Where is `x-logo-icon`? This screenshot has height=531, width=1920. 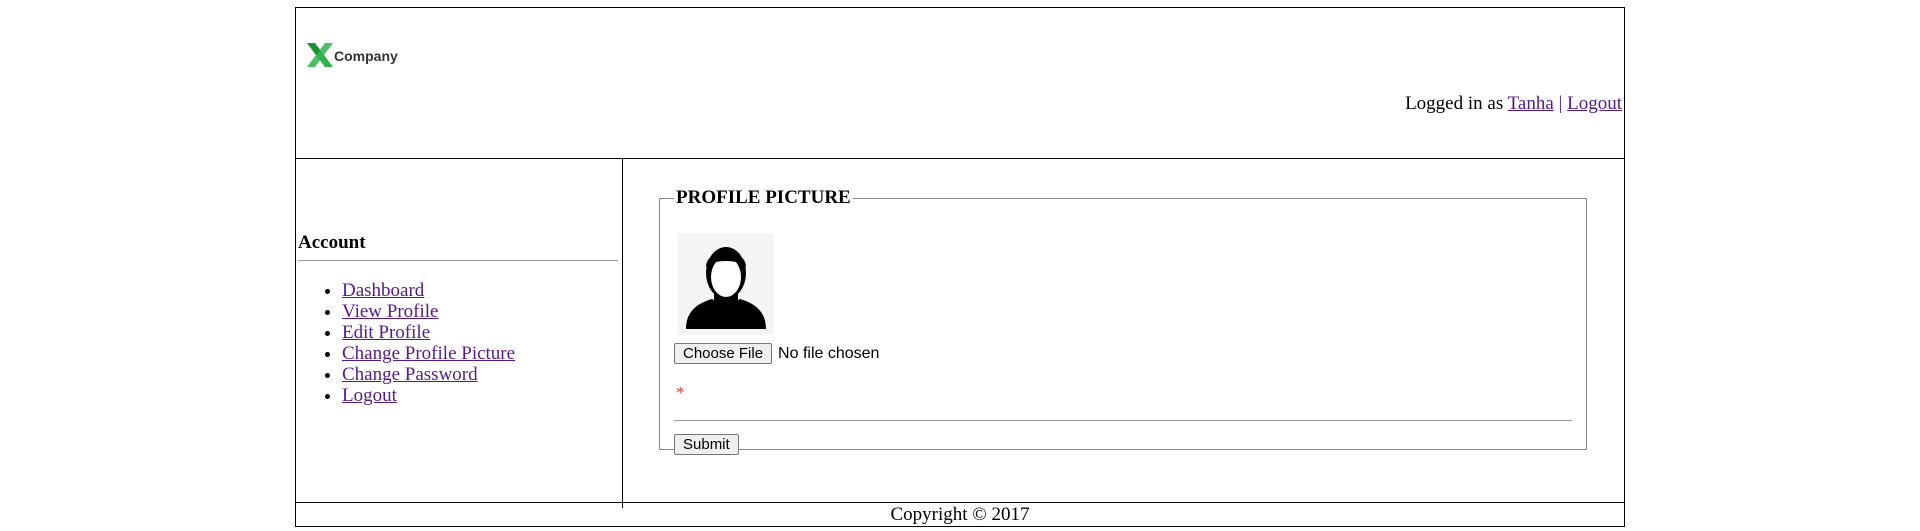 x-logo-icon is located at coordinates (320, 55).